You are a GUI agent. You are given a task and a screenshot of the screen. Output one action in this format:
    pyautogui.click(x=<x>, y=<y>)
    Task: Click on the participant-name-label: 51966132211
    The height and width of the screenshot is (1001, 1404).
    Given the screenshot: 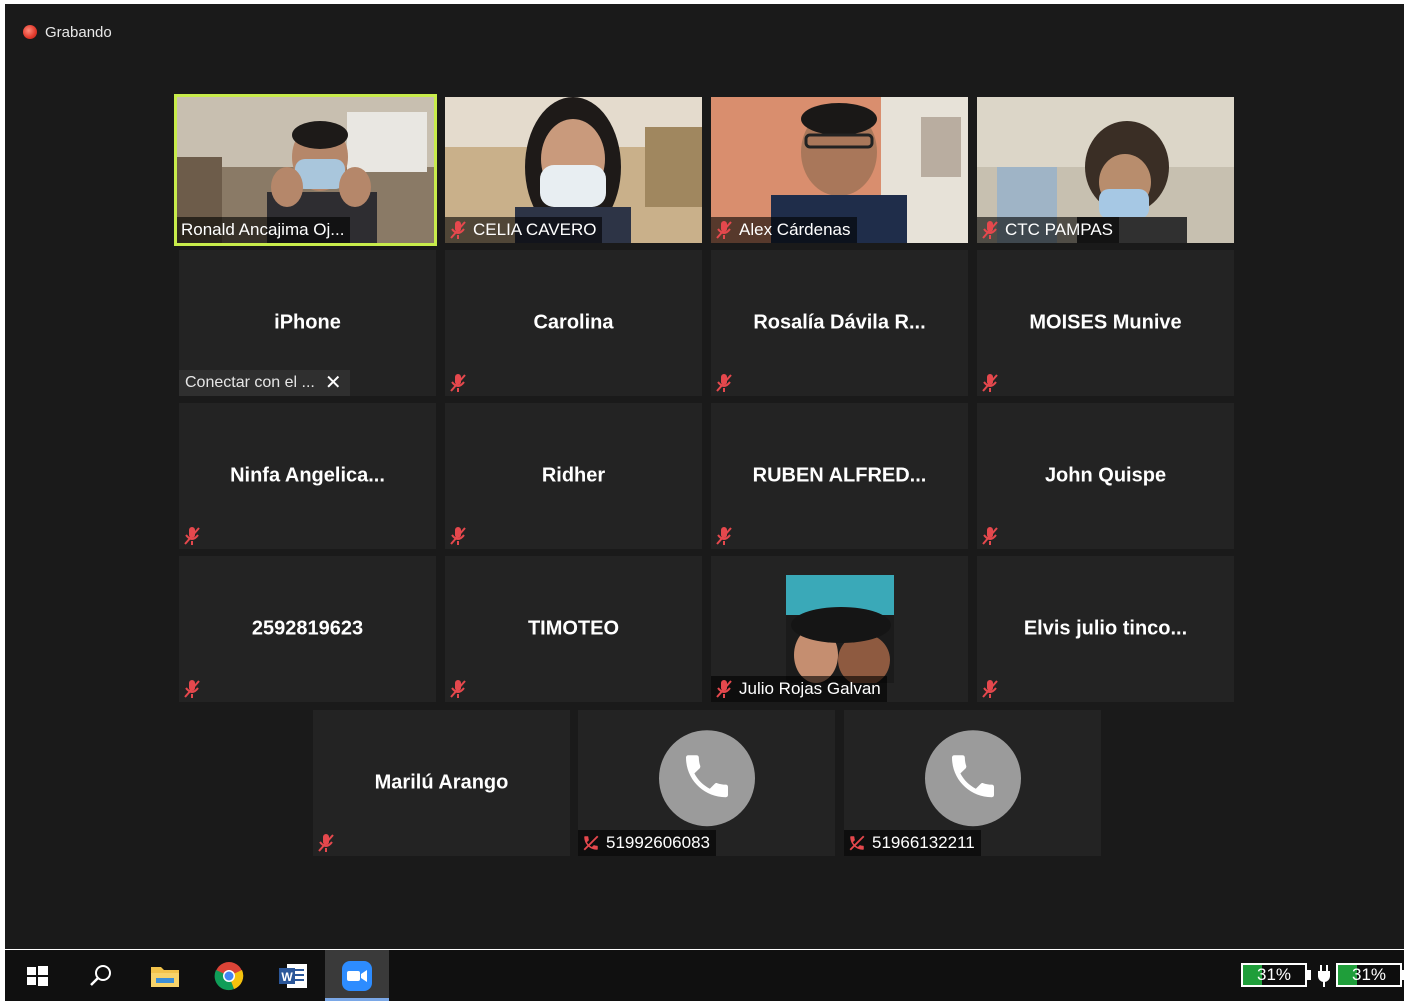 What is the action you would take?
    pyautogui.click(x=912, y=843)
    